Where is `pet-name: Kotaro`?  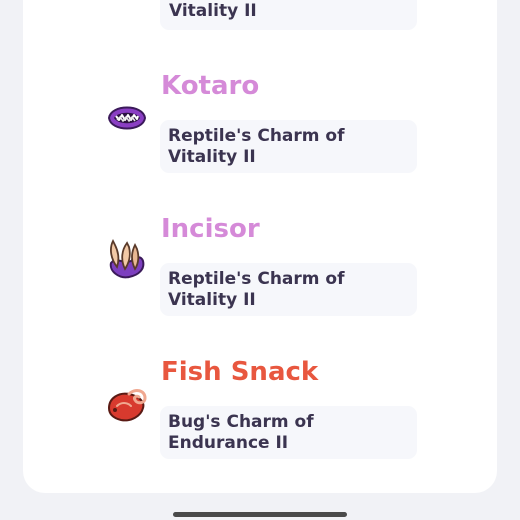 pet-name: Kotaro is located at coordinates (210, 86).